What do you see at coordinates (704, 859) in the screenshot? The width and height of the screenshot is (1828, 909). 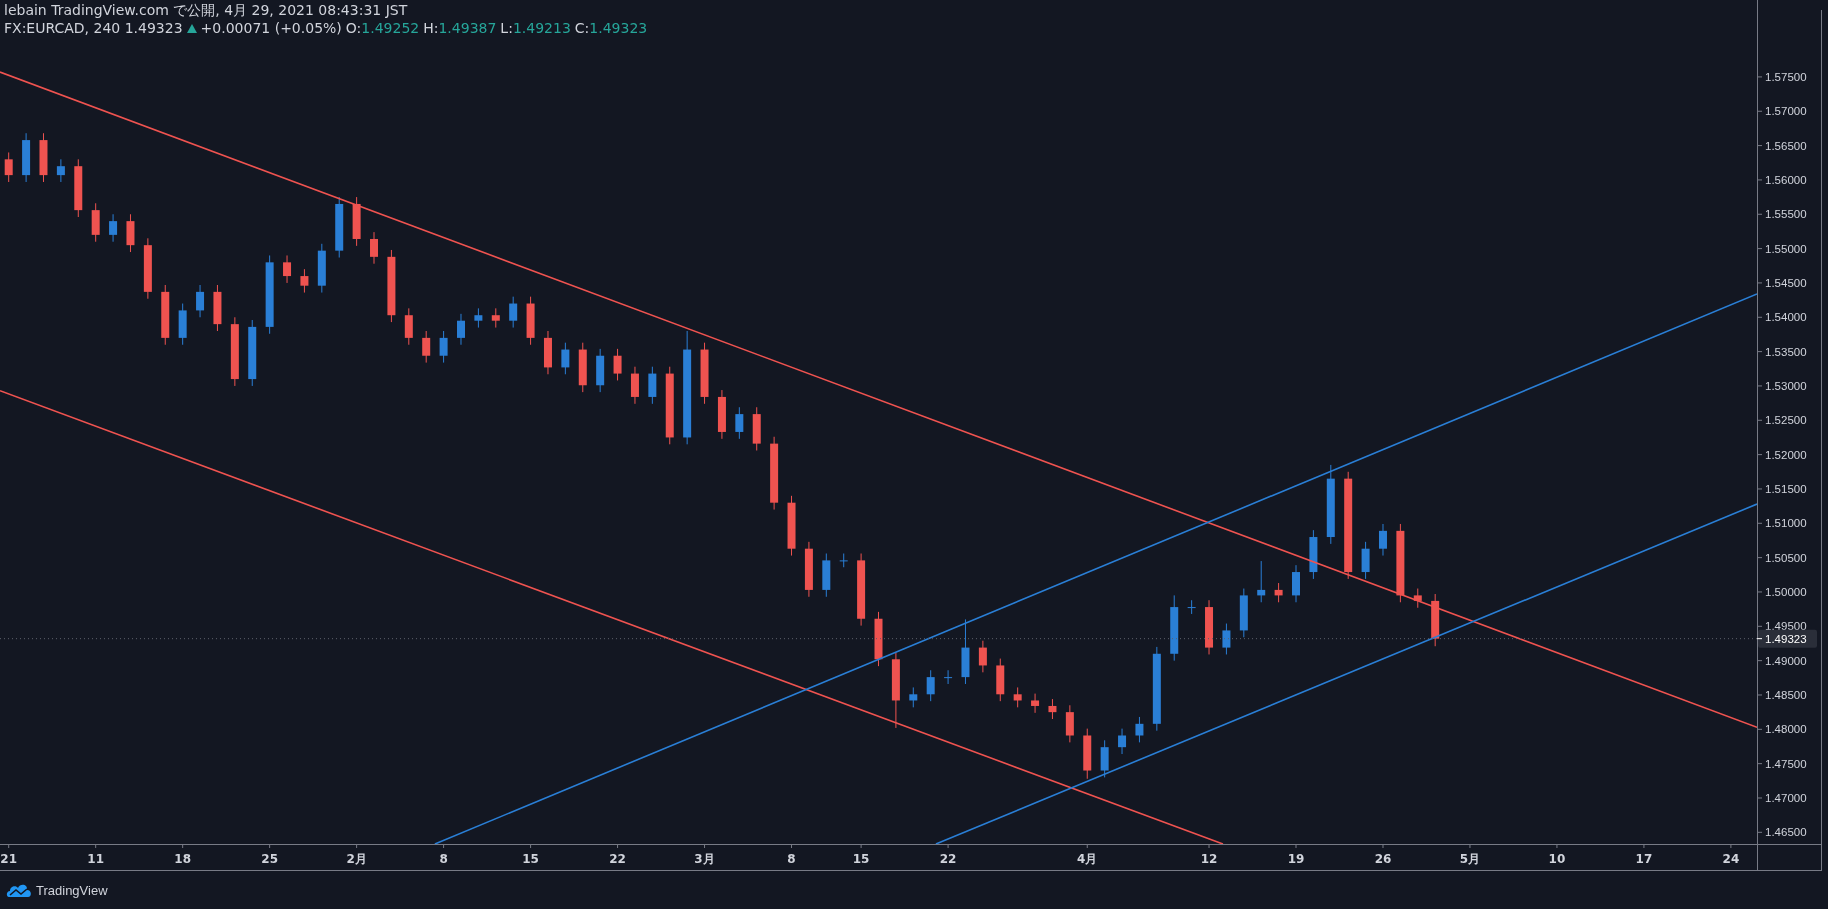 I see `time-tick-label: 3月` at bounding box center [704, 859].